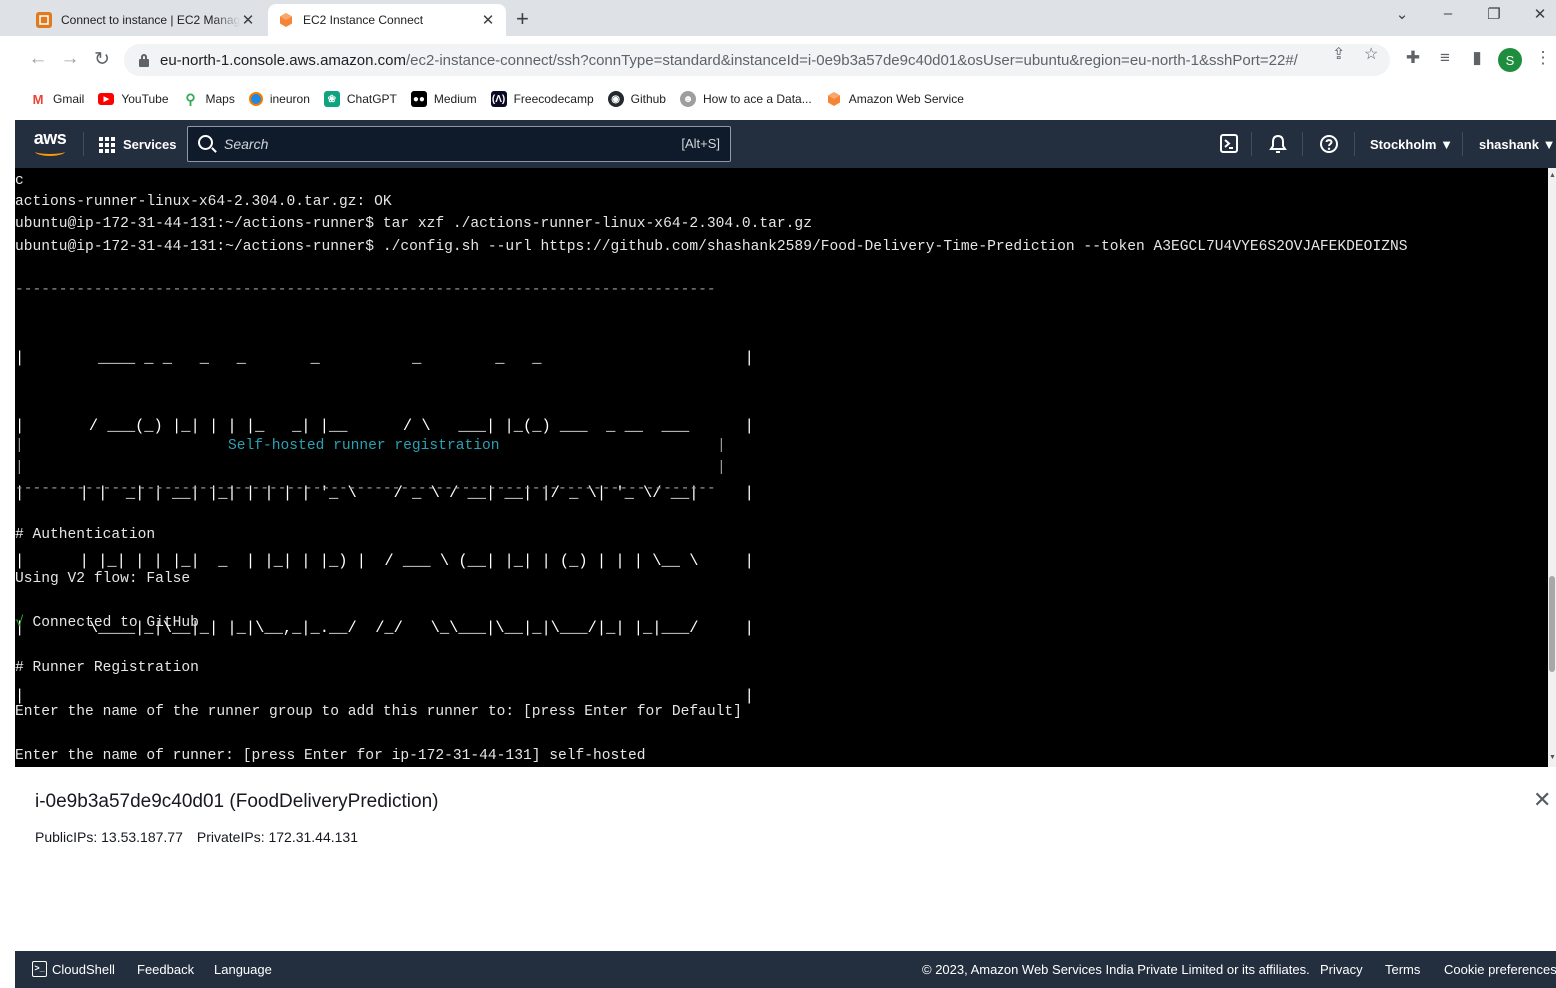 This screenshot has width=1556, height=988. Describe the element at coordinates (687, 99) in the screenshot. I see `avatar-icon: ☻` at that location.